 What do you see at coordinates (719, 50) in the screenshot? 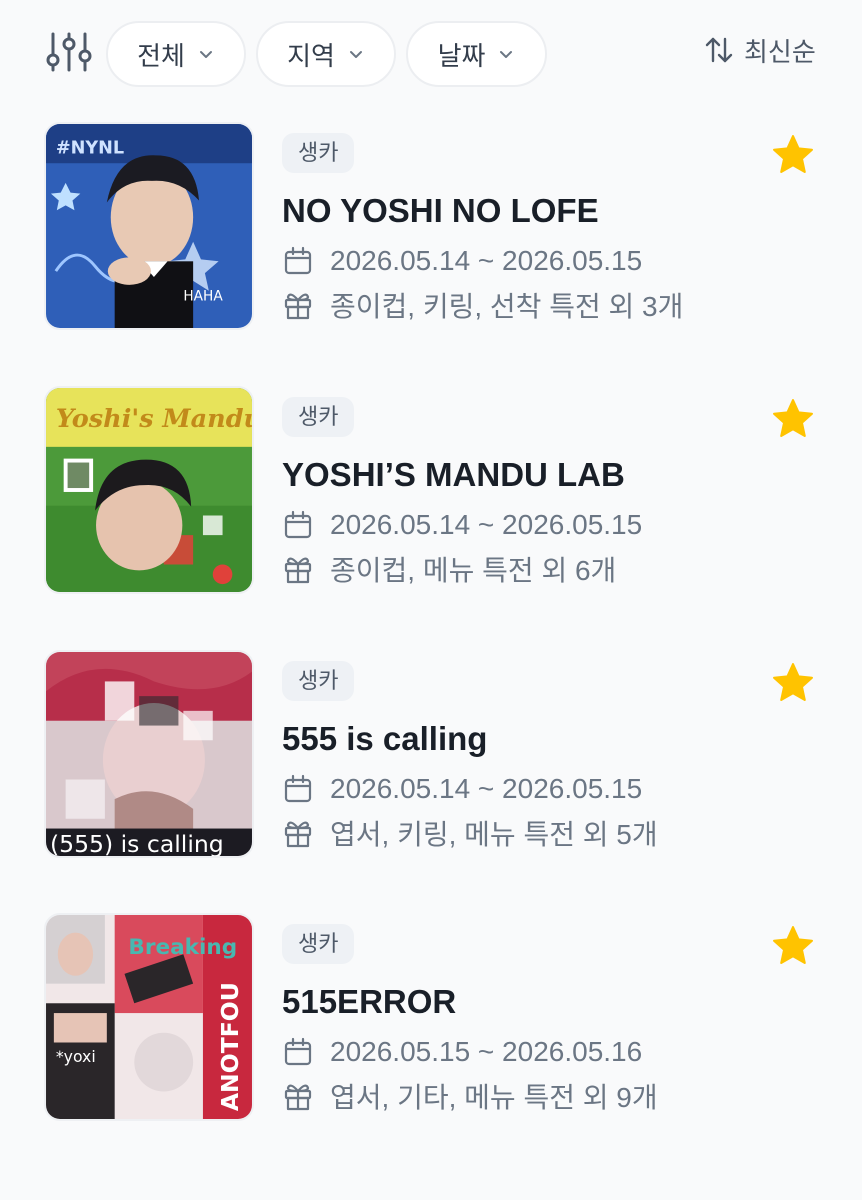
I see `sort-arrows-icon` at bounding box center [719, 50].